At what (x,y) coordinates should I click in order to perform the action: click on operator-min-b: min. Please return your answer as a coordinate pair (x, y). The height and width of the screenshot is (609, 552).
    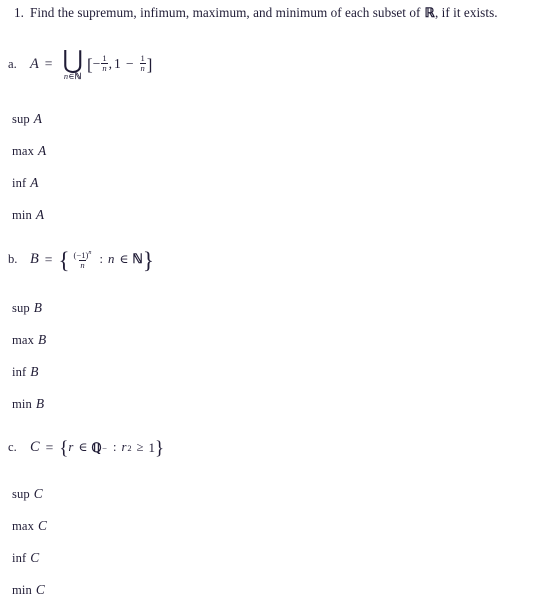
    Looking at the image, I should click on (22, 404).